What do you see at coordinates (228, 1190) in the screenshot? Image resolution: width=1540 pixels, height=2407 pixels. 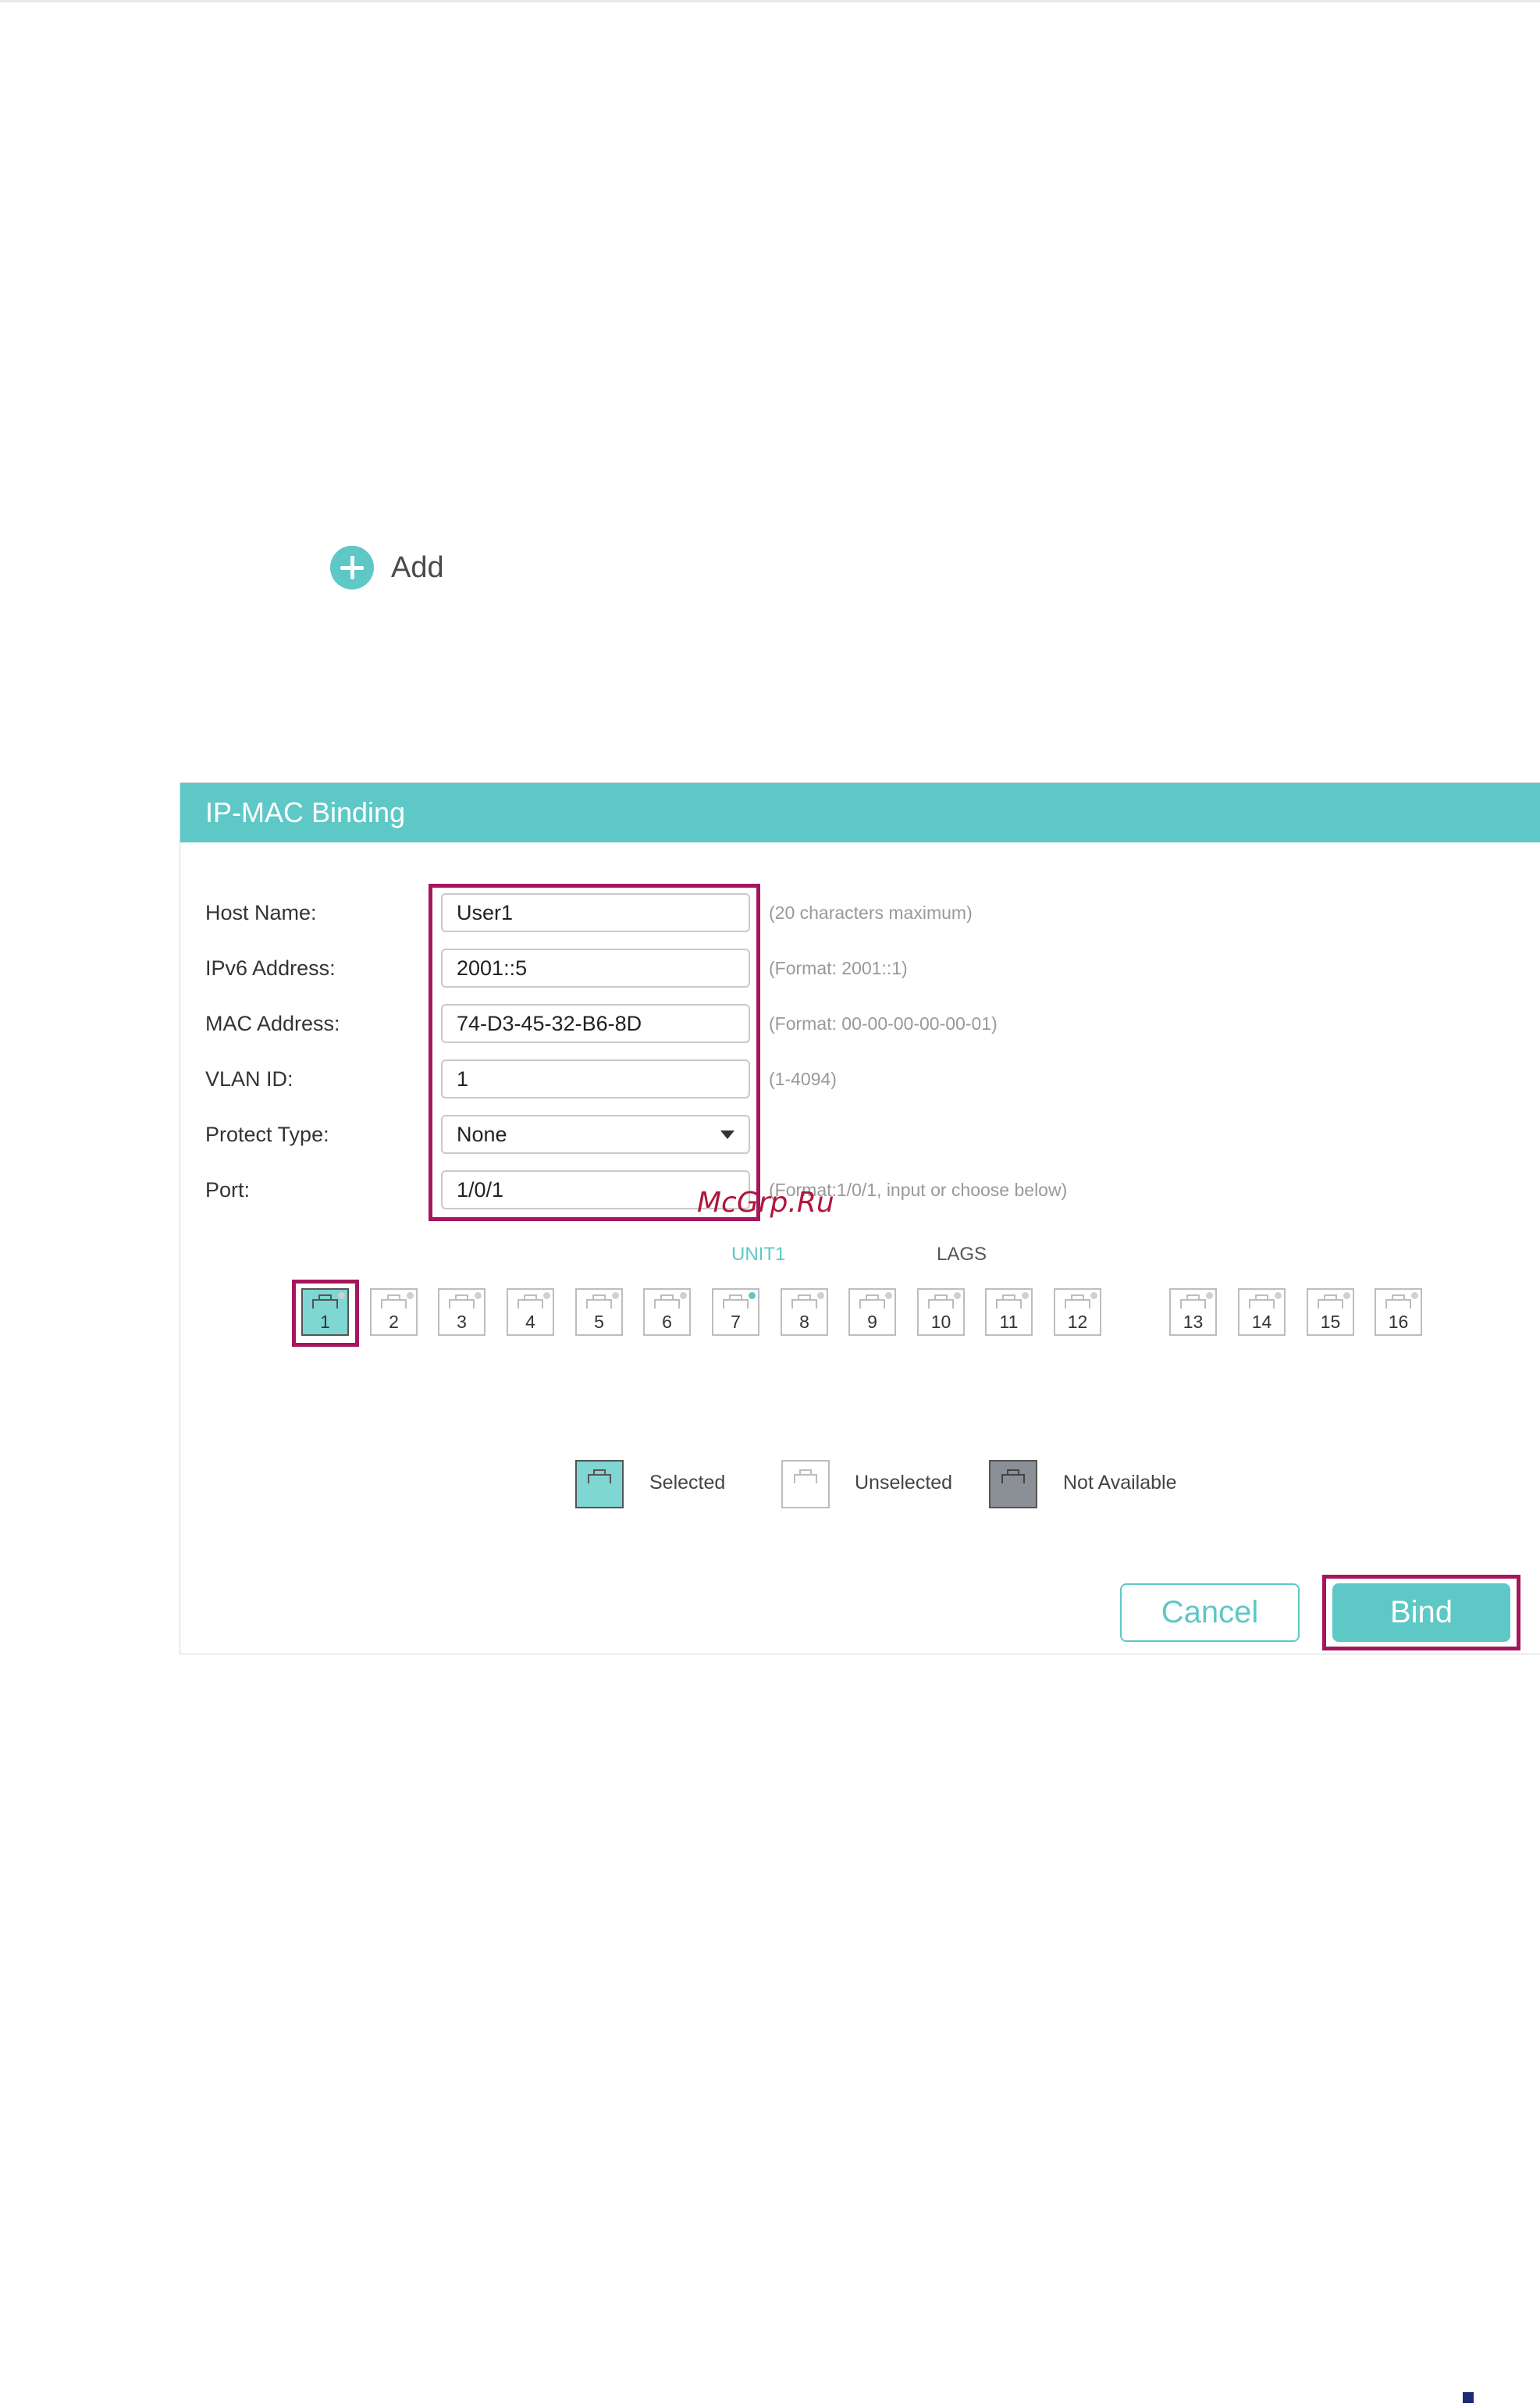 I see `port-label: Port:` at bounding box center [228, 1190].